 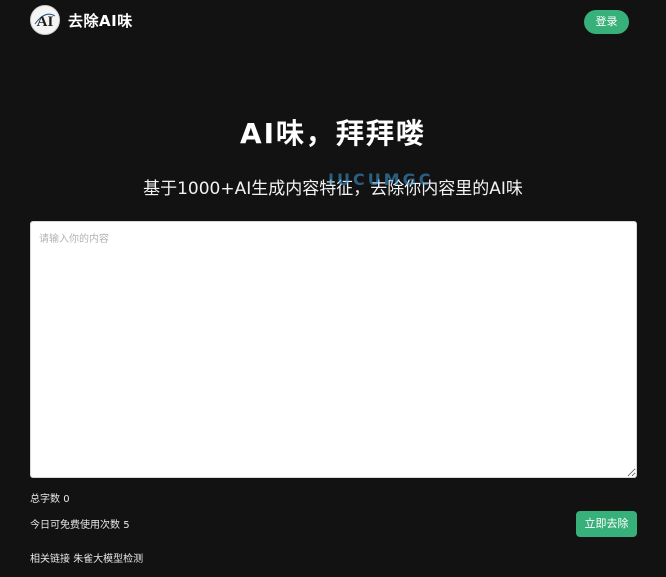 What do you see at coordinates (45, 499) in the screenshot?
I see `total-count-label: 总字数` at bounding box center [45, 499].